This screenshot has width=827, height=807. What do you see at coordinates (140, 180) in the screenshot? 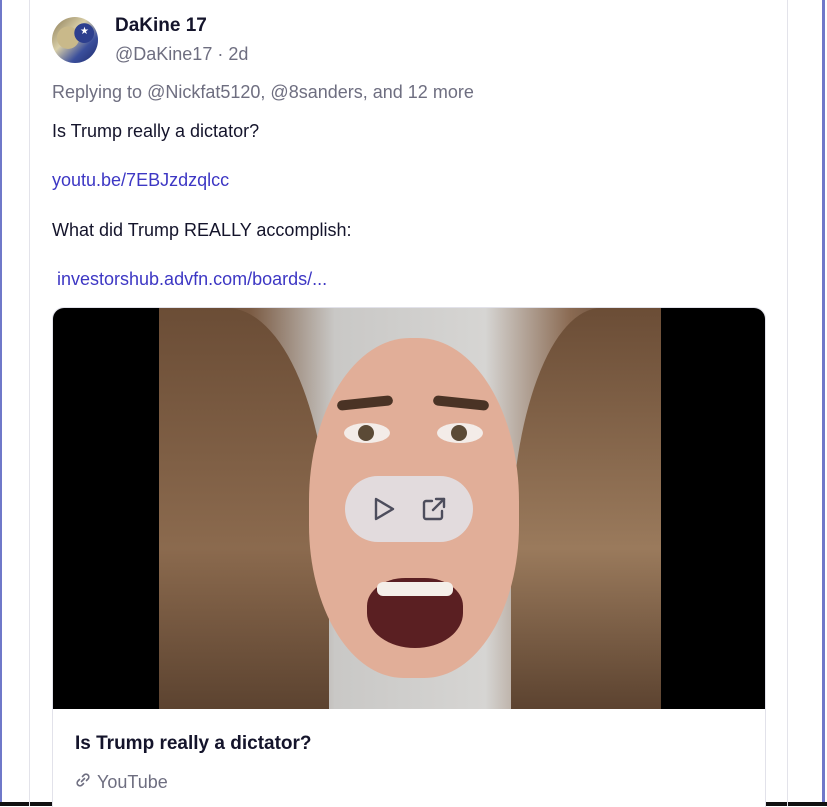
I see `youtube-link: youtu.be/7EBJzdzqlcc` at bounding box center [140, 180].